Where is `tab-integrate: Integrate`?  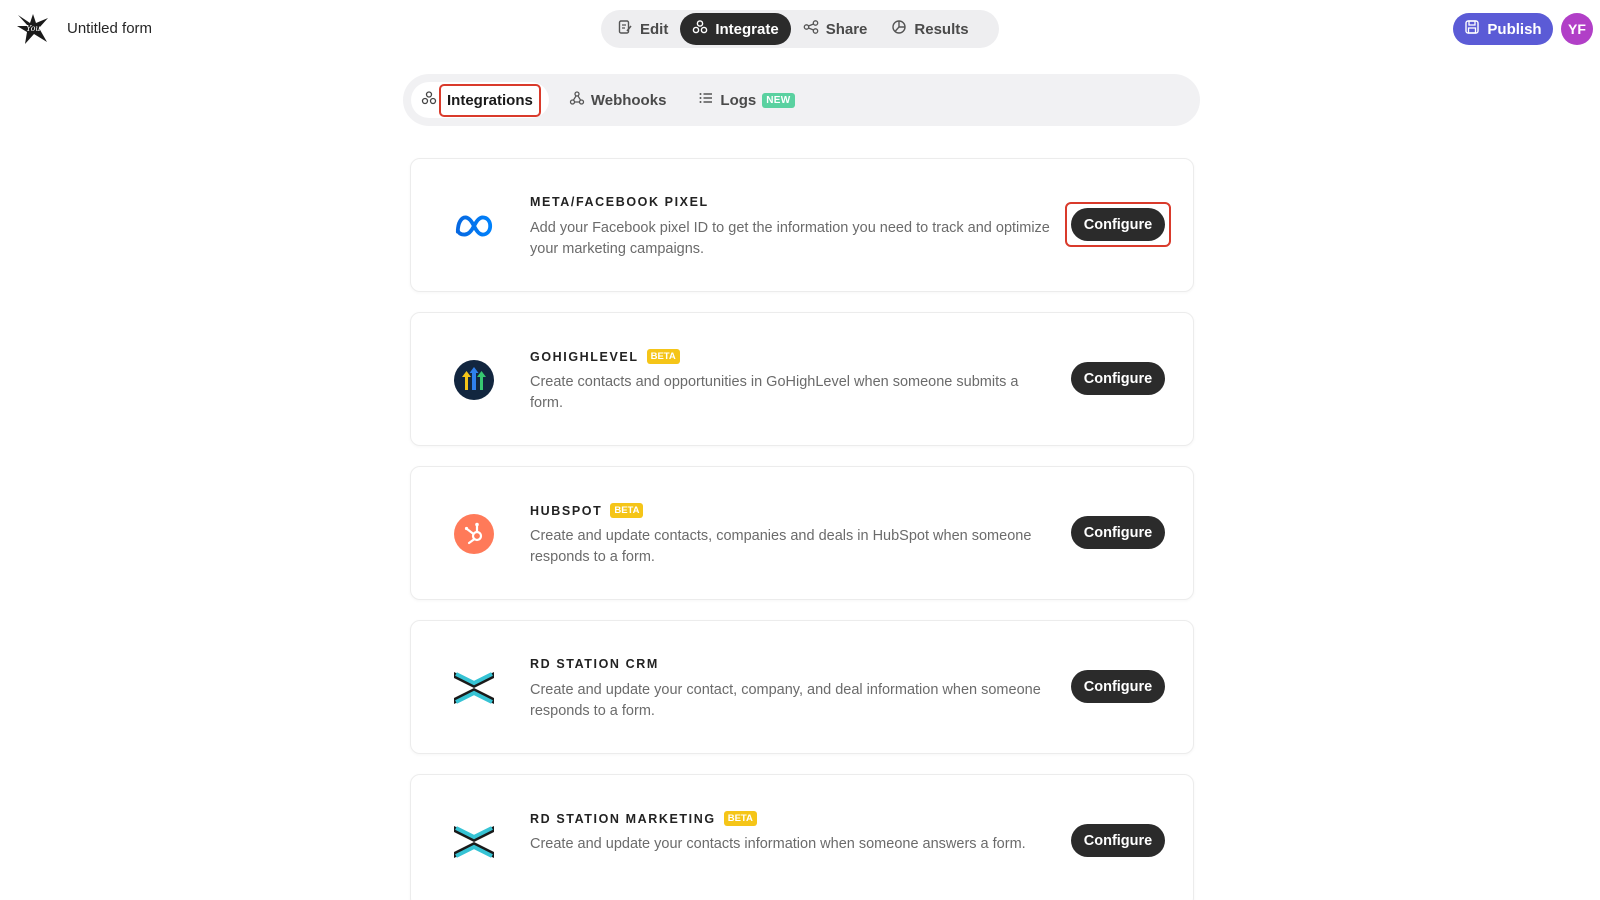 tab-integrate: Integrate is located at coordinates (735, 29).